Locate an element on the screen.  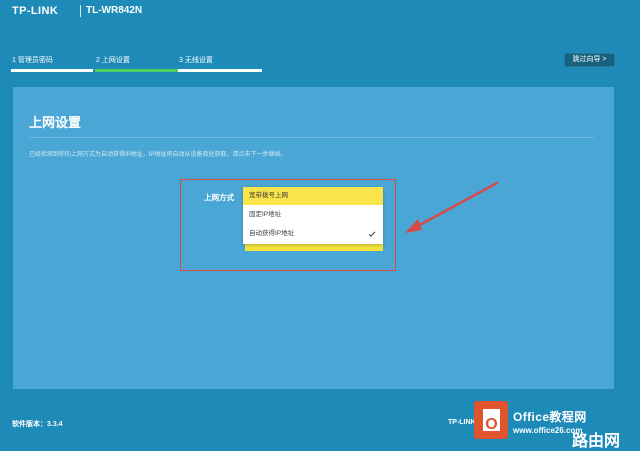
dropdown-option-static-ip: 固定IP地址 is located at coordinates (313, 215).